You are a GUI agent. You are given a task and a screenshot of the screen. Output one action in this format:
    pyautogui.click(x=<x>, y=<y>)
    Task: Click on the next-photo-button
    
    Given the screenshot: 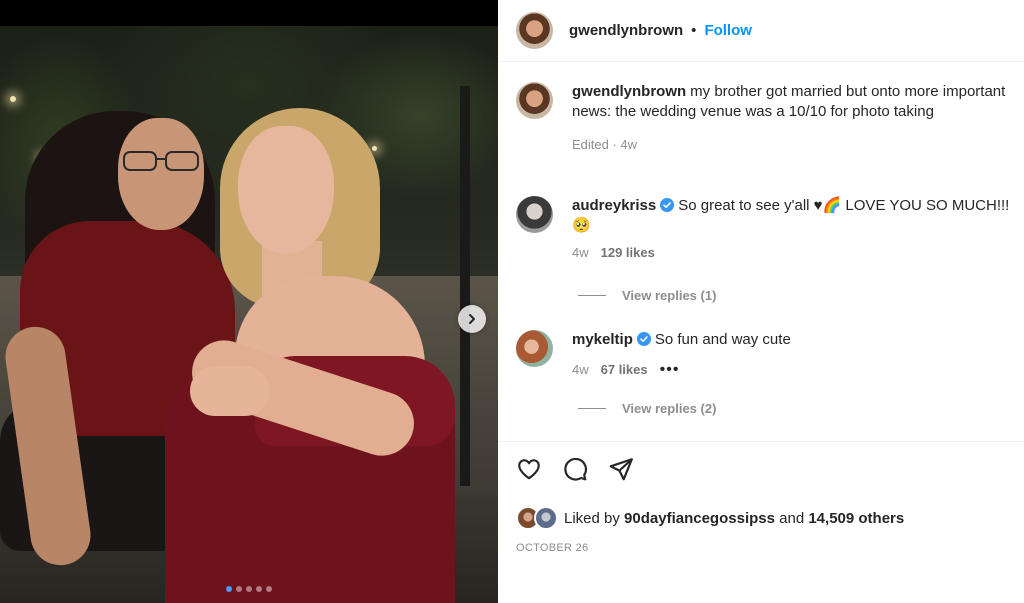 What is the action you would take?
    pyautogui.click(x=472, y=319)
    